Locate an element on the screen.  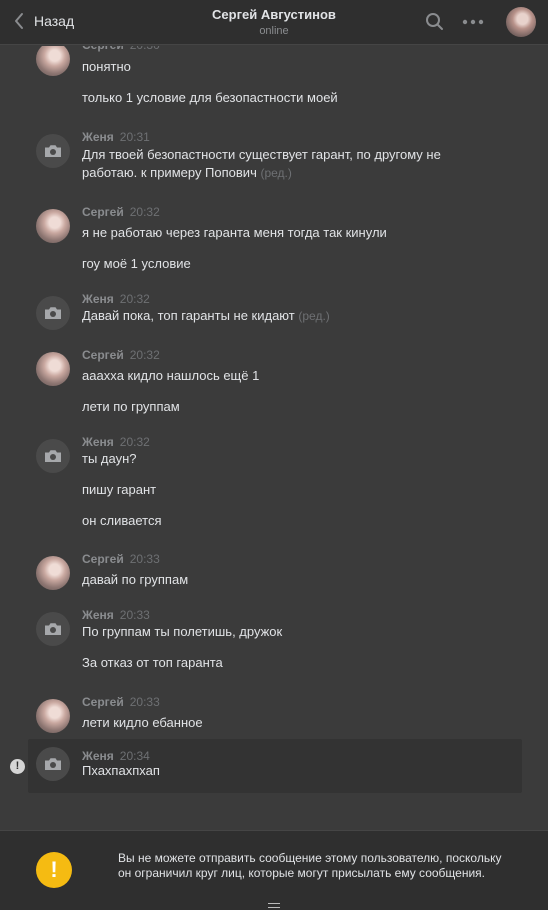
message-text: ты даун? is located at coordinates (109, 458).